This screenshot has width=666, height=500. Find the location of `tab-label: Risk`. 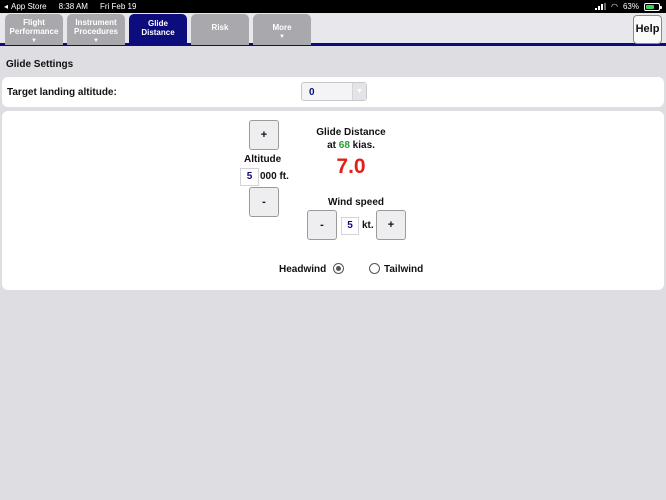

tab-label: Risk is located at coordinates (220, 27).